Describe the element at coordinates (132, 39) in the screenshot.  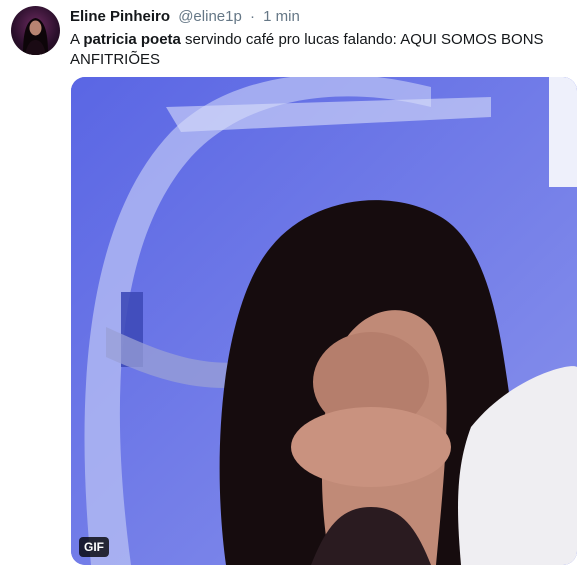
I see `tweet-text-bold: patricia poeta` at that location.